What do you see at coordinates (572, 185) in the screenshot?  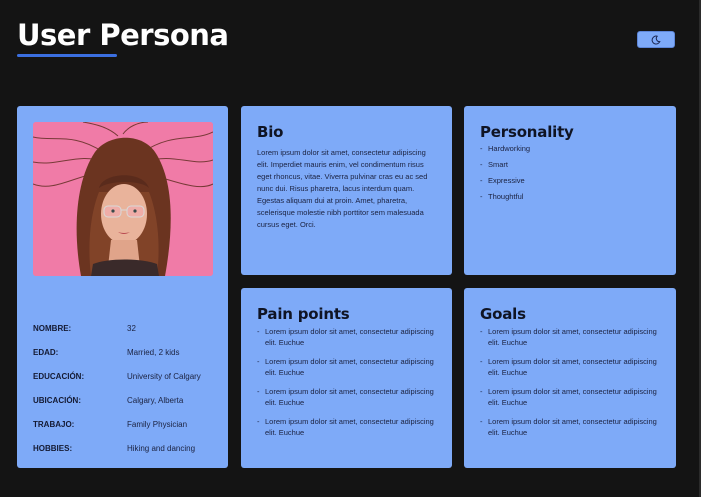 I see `list-item: - Expressive` at bounding box center [572, 185].